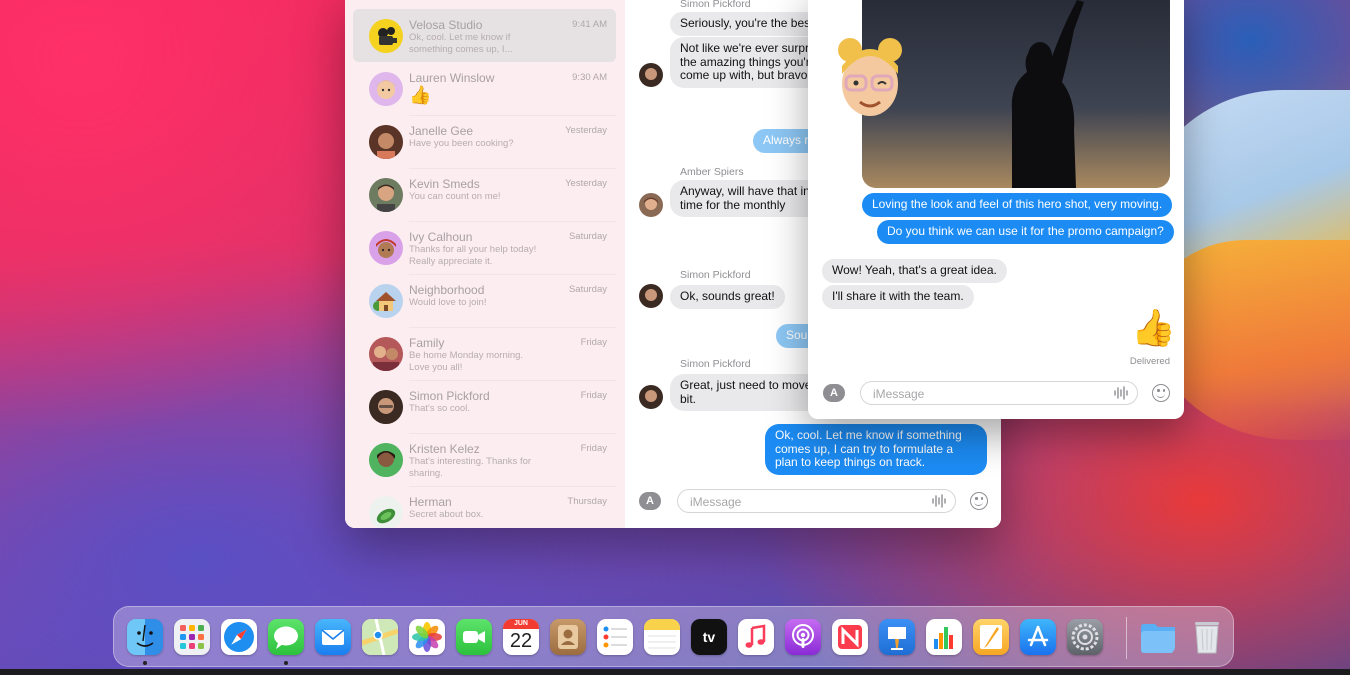  What do you see at coordinates (427, 637) in the screenshot?
I see `photos-icon` at bounding box center [427, 637].